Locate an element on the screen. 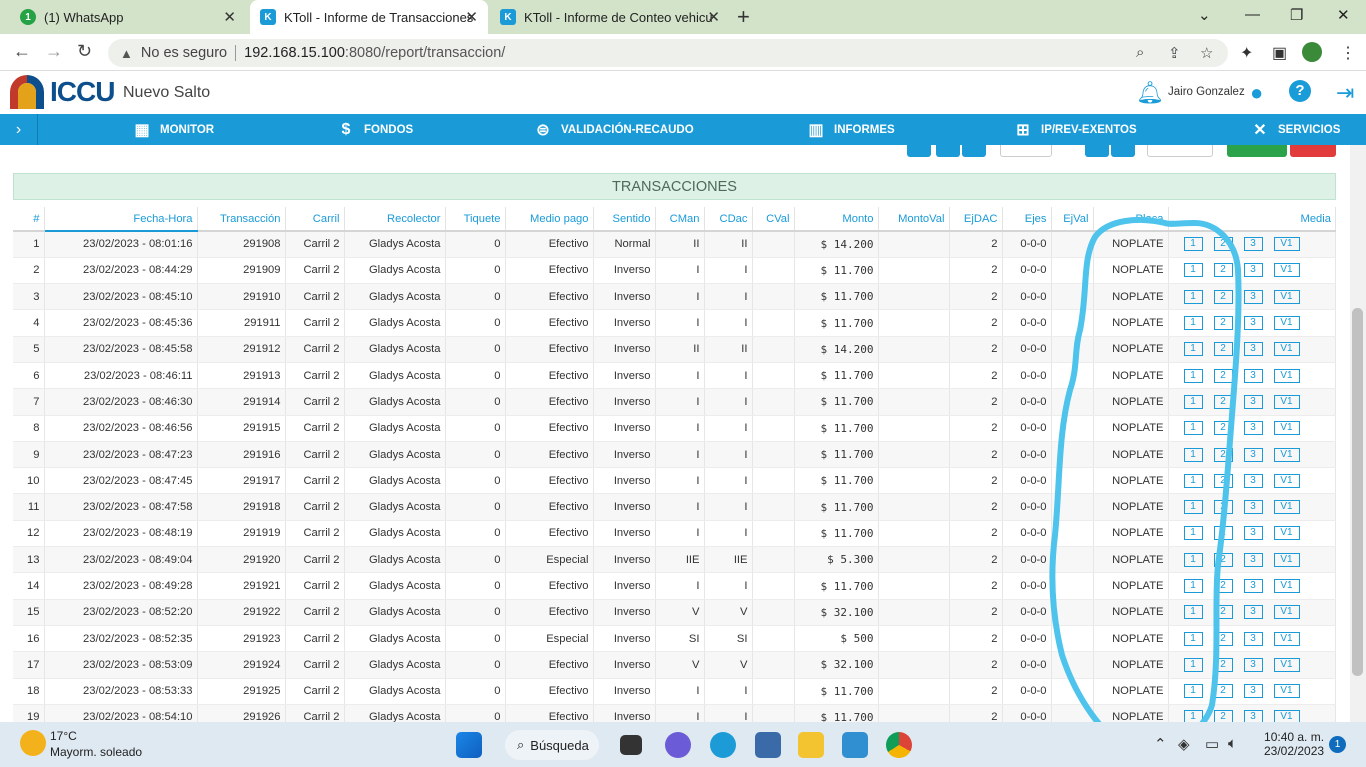  weather-icon is located at coordinates (33, 743).